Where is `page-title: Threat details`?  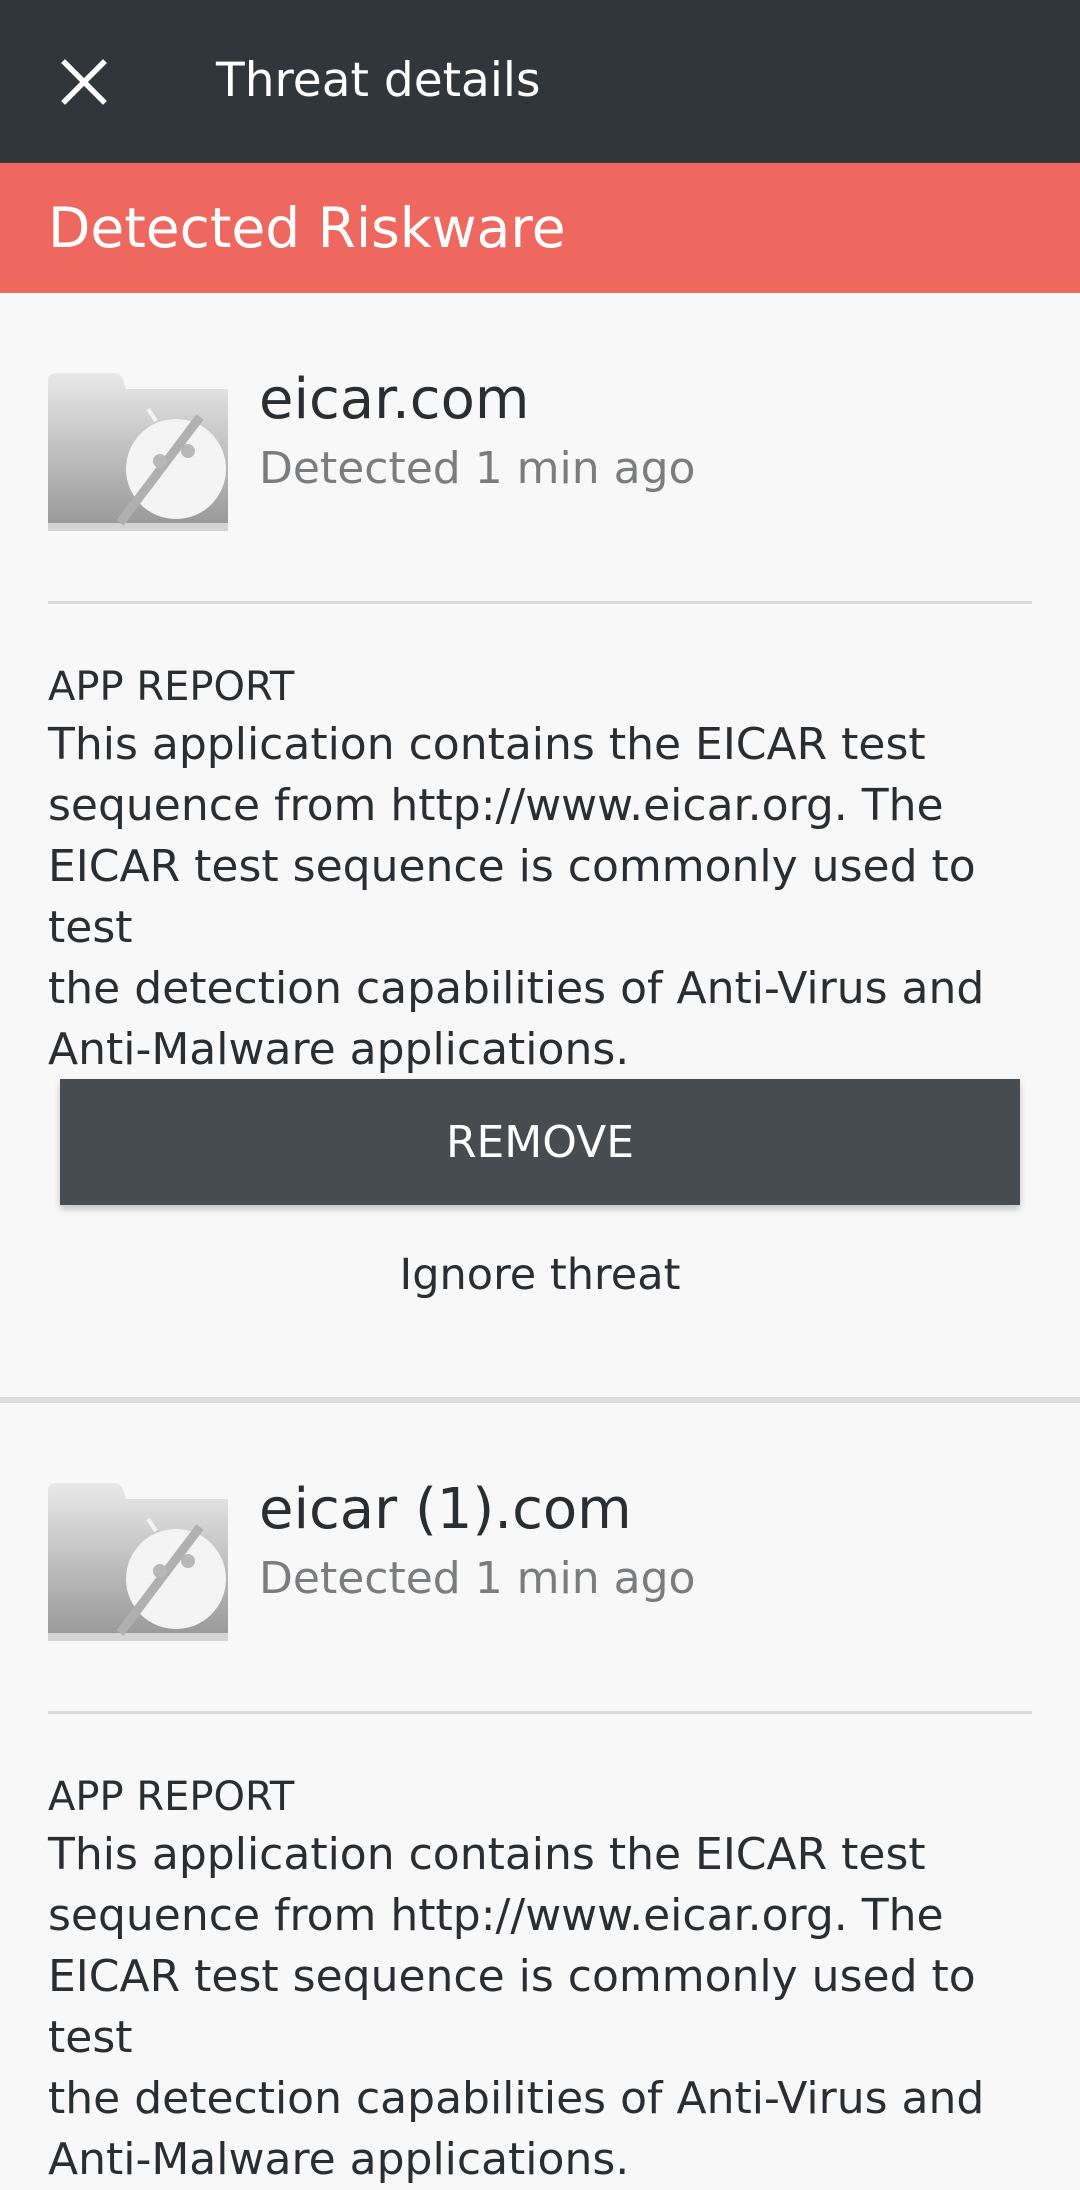
page-title: Threat details is located at coordinates (378, 80).